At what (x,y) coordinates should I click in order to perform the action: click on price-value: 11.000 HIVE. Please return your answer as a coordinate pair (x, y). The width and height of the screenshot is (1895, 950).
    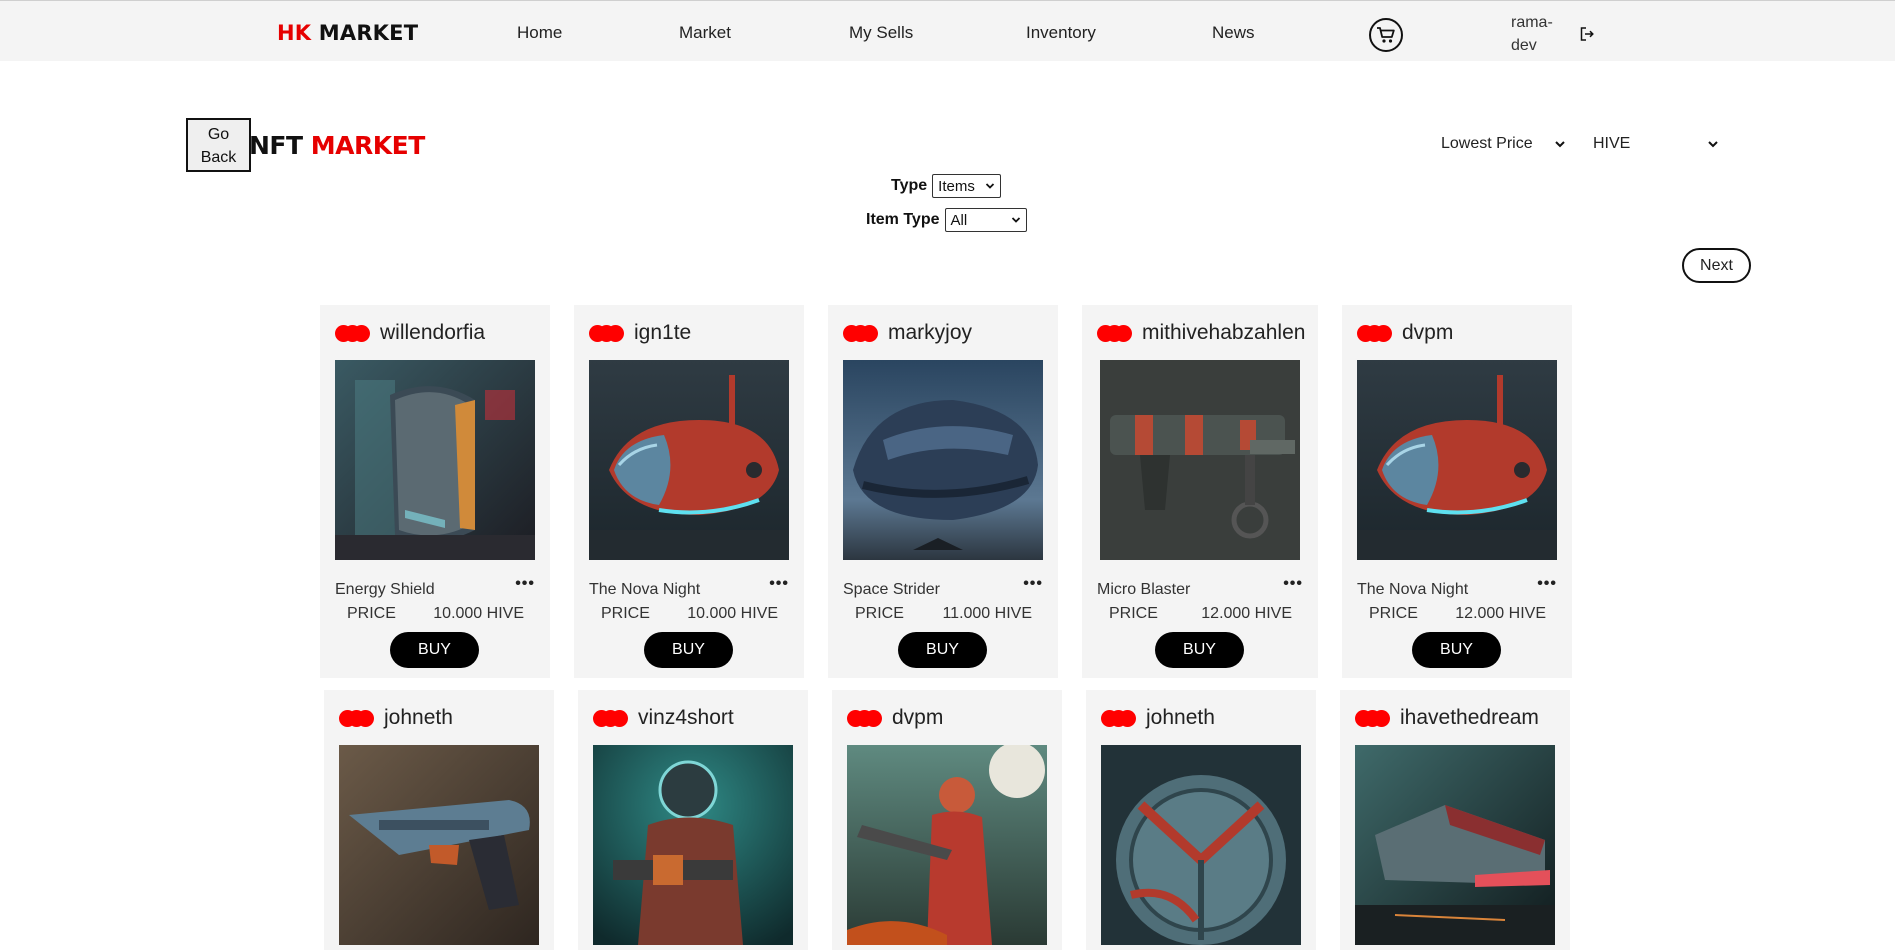
    Looking at the image, I should click on (987, 613).